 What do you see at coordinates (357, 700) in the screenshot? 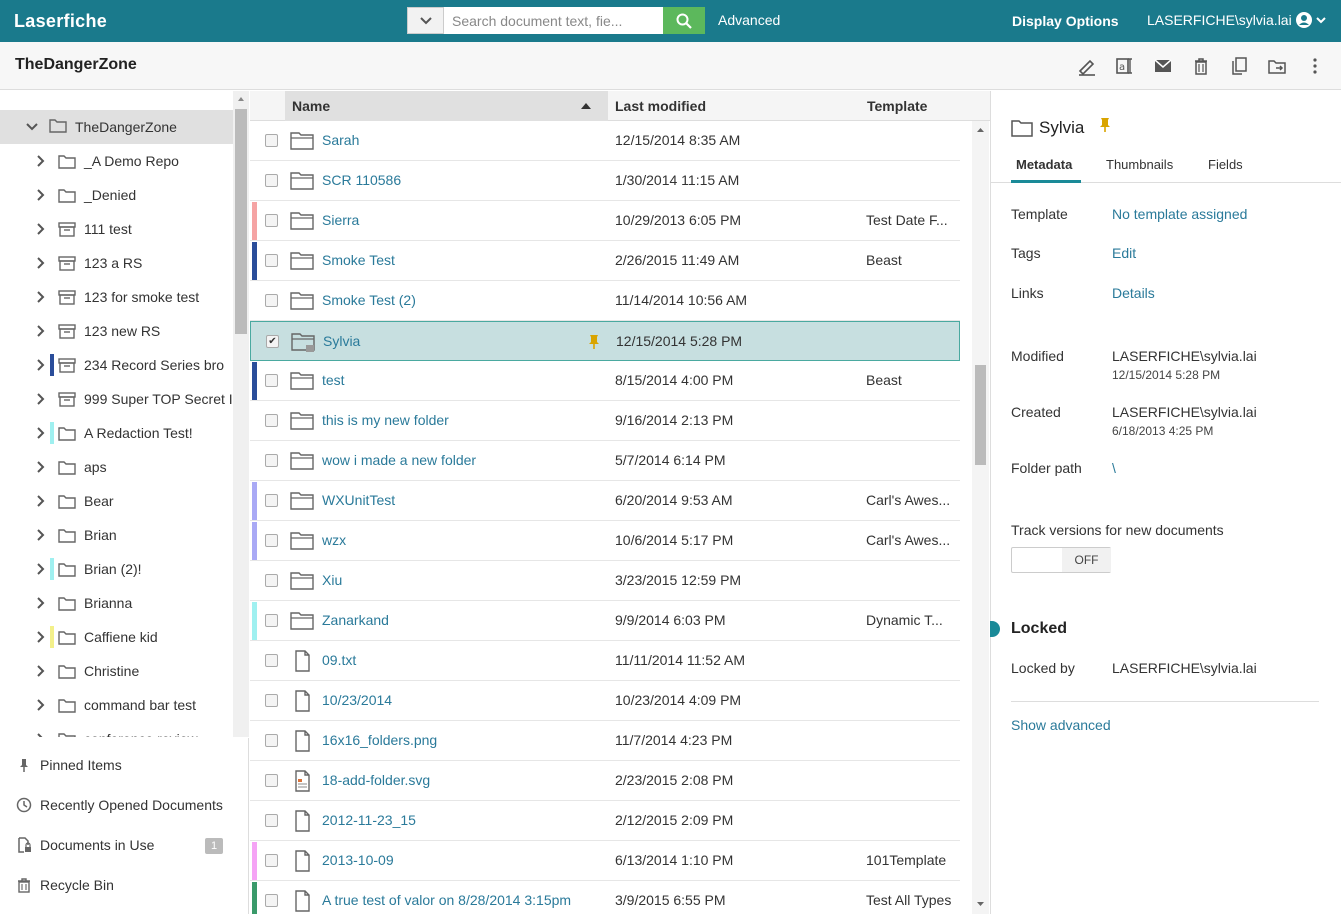
I see `entry-name-link: 10/23/2014` at bounding box center [357, 700].